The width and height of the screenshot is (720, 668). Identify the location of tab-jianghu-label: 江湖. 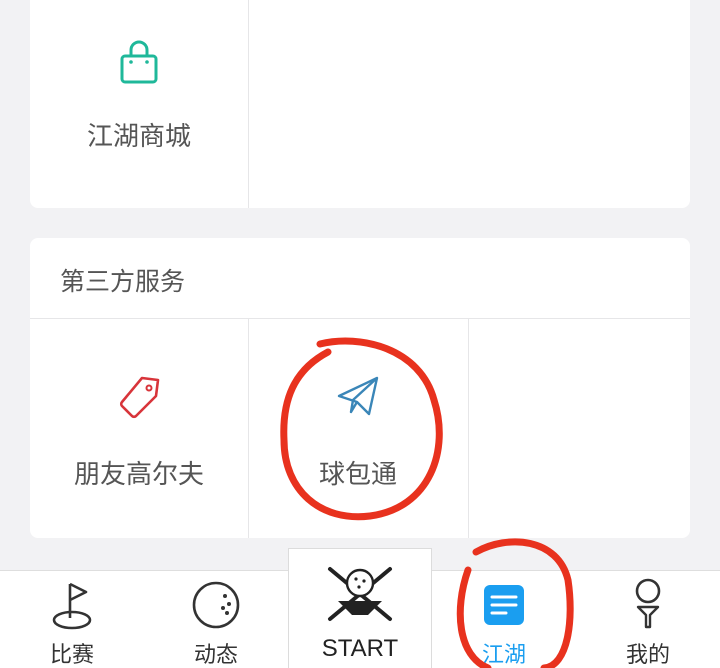
(503, 655).